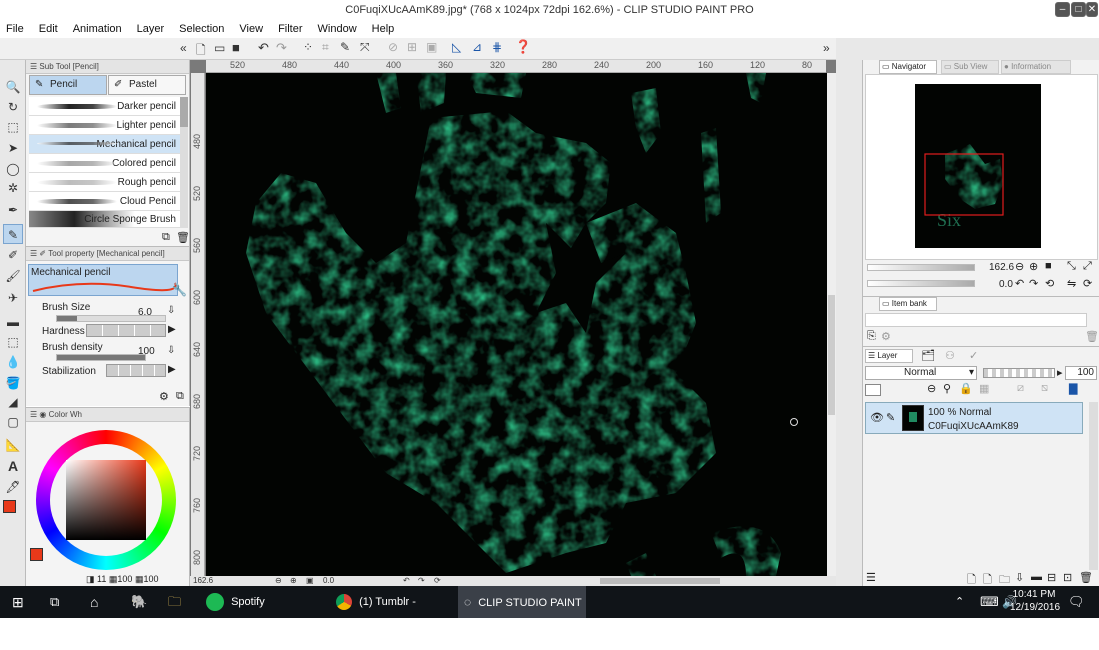  I want to click on nav-reset-rotate-icon: ⟲, so click(1049, 283).